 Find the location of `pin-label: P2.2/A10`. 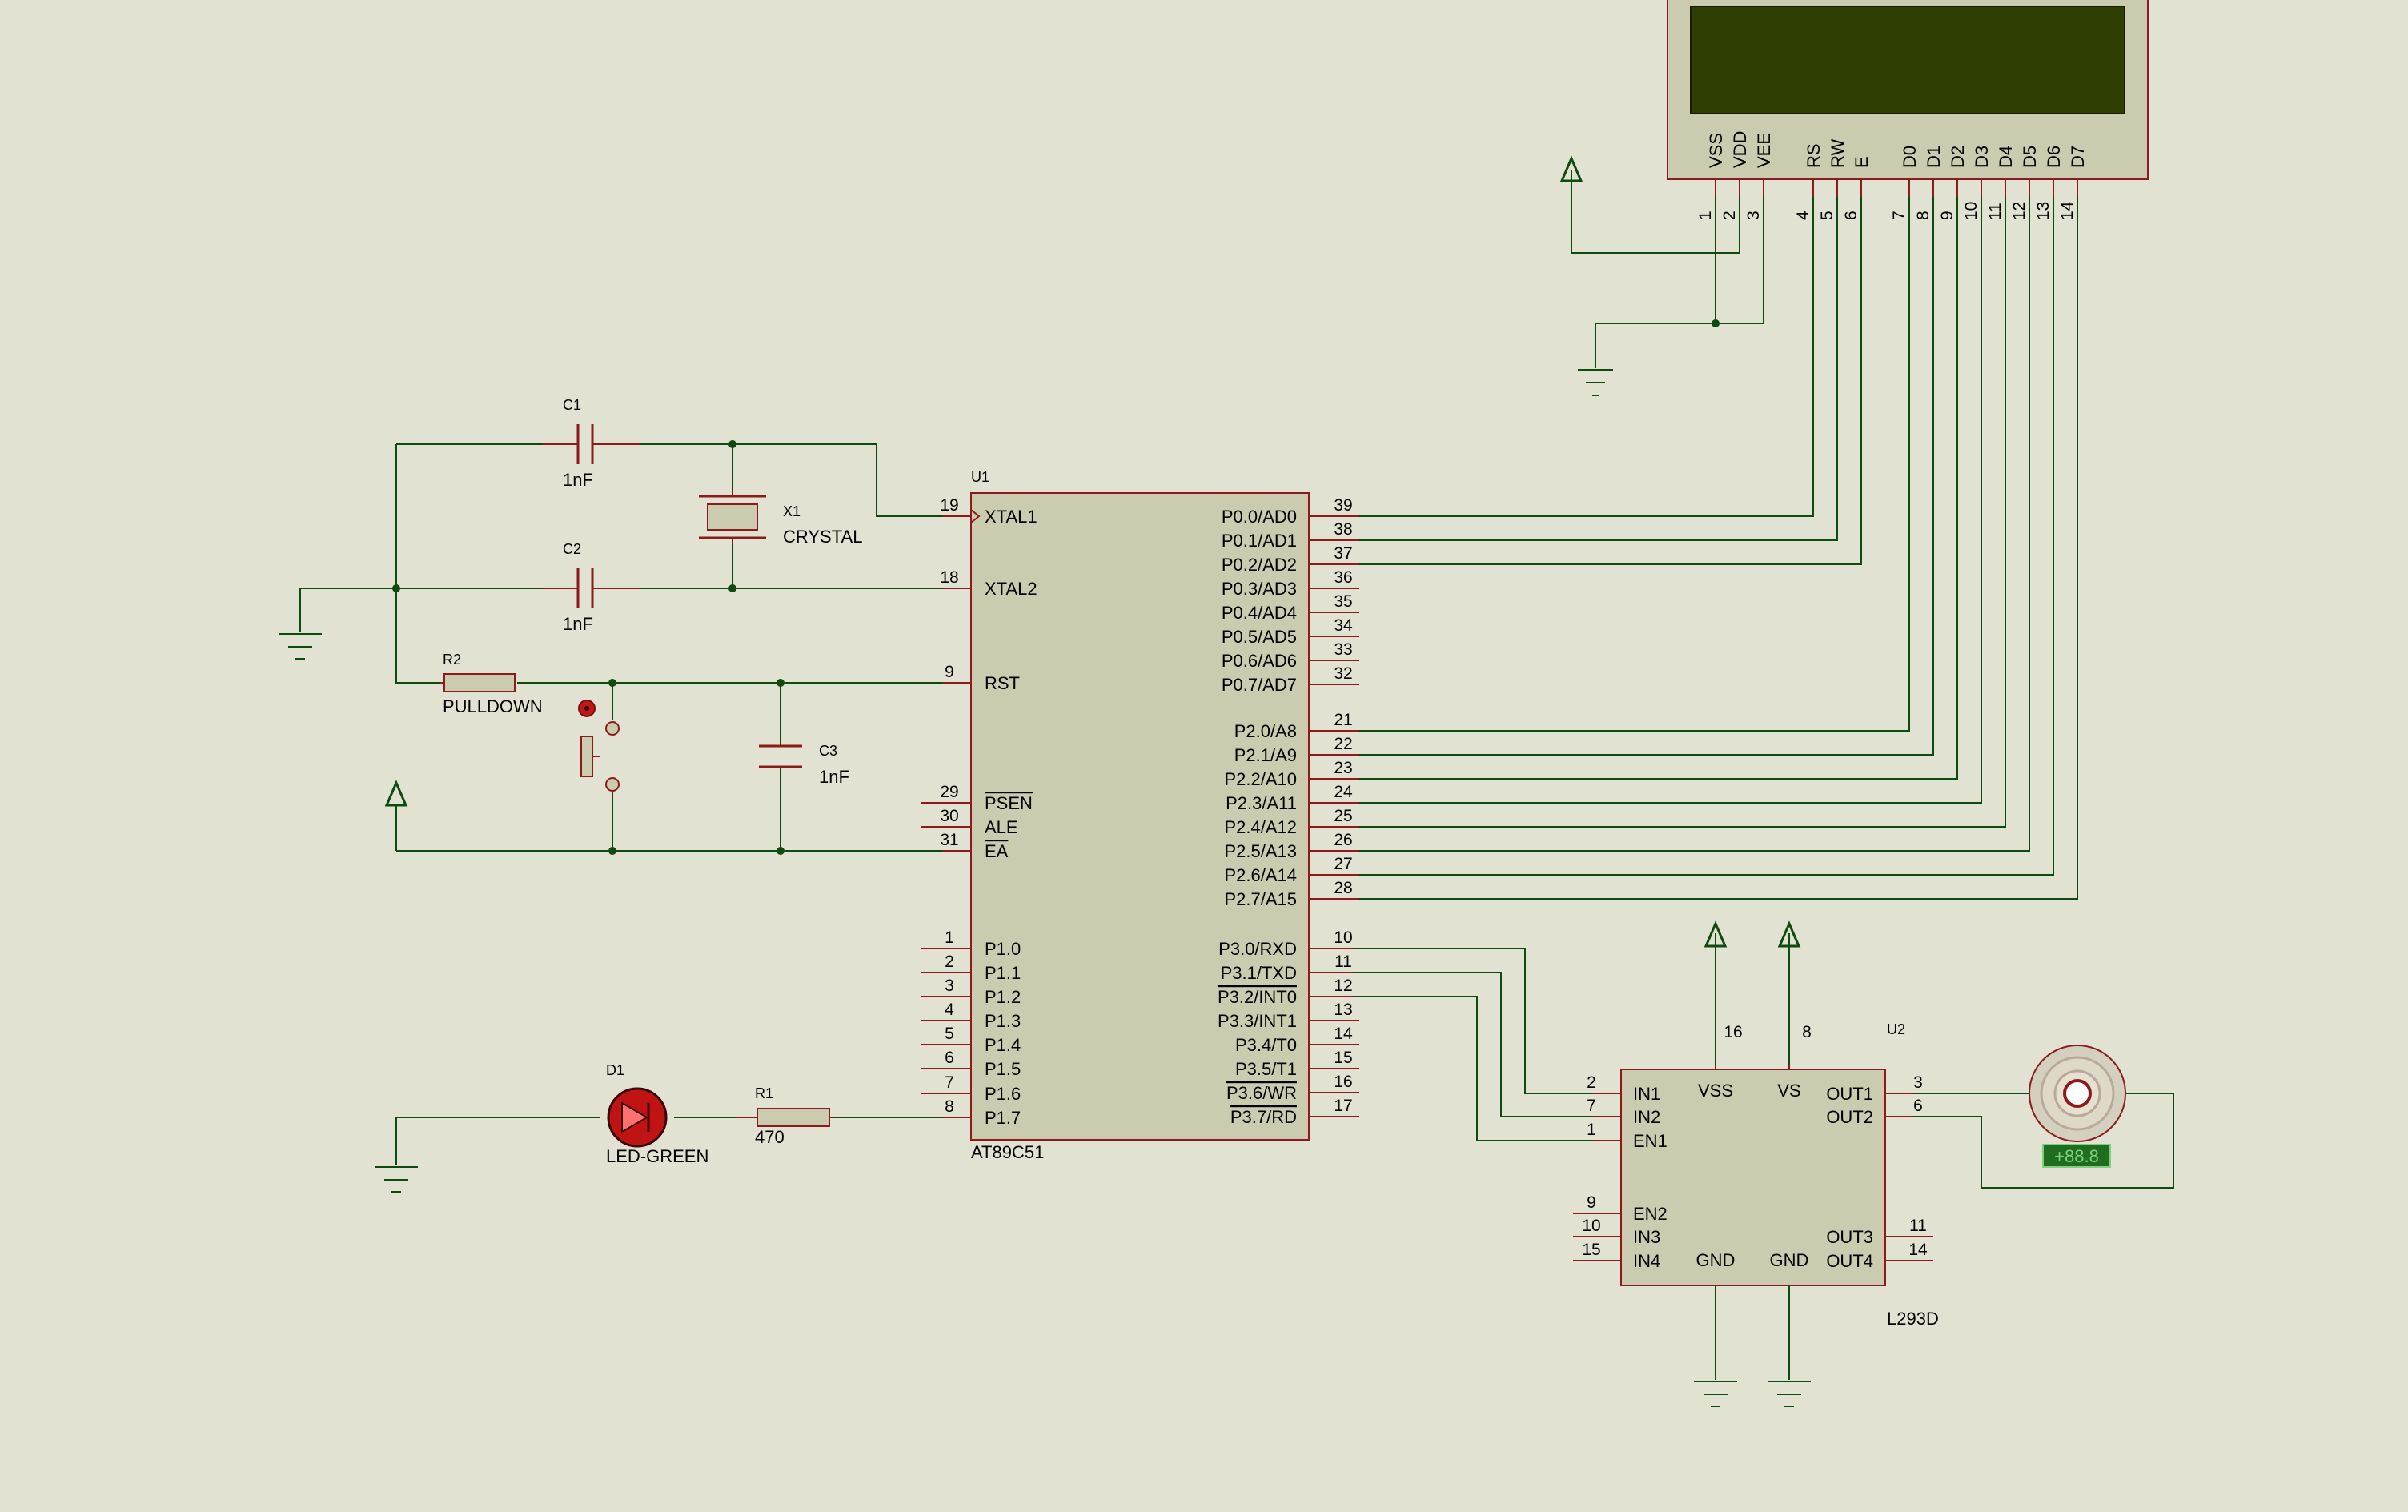

pin-label: P2.2/A10 is located at coordinates (1260, 779).